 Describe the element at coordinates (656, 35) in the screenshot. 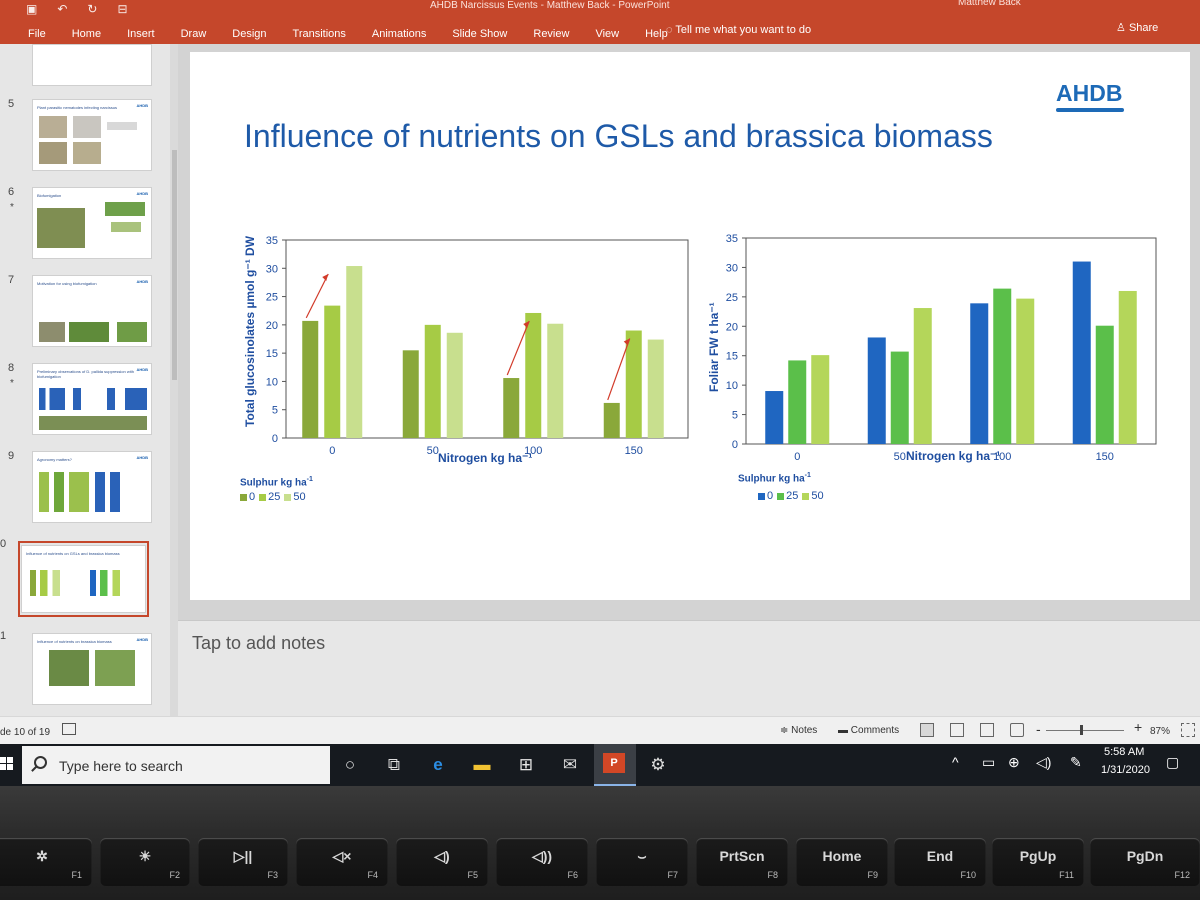

I see `tab-help: Help` at that location.